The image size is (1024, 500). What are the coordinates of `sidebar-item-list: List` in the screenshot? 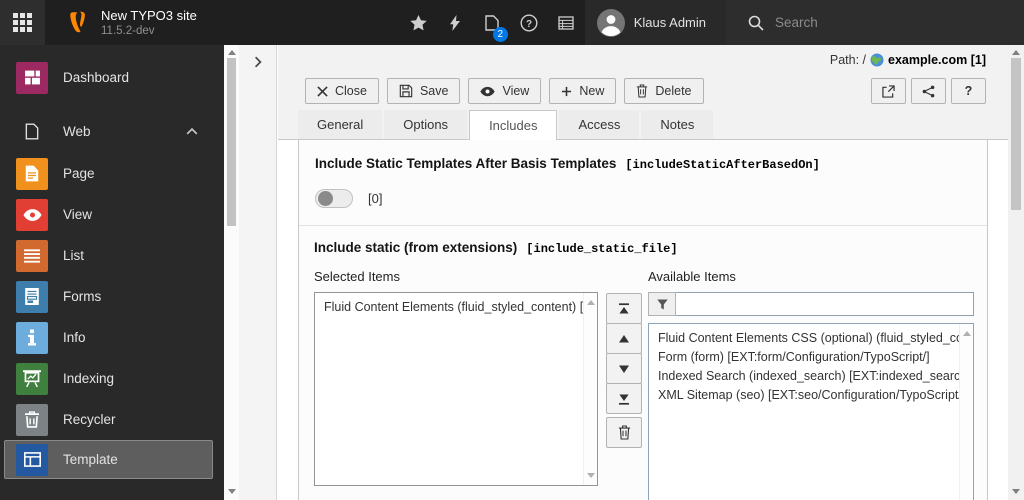 It's located at (112, 255).